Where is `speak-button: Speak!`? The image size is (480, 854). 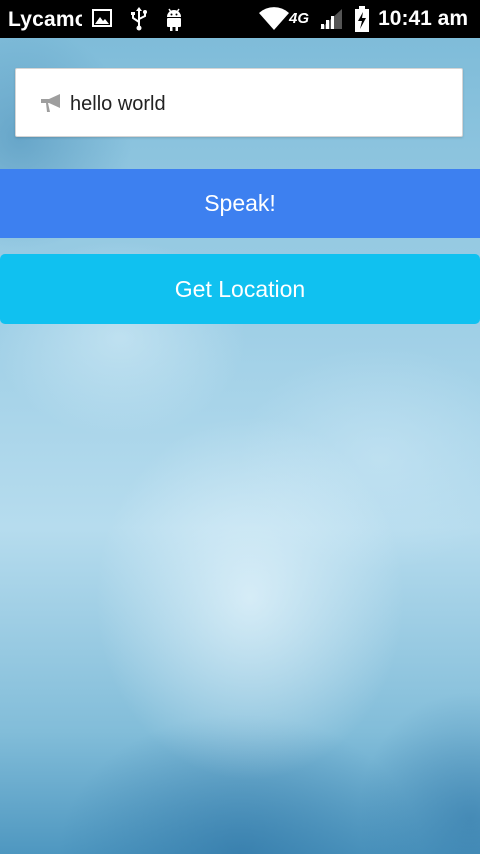
speak-button: Speak! is located at coordinates (240, 203).